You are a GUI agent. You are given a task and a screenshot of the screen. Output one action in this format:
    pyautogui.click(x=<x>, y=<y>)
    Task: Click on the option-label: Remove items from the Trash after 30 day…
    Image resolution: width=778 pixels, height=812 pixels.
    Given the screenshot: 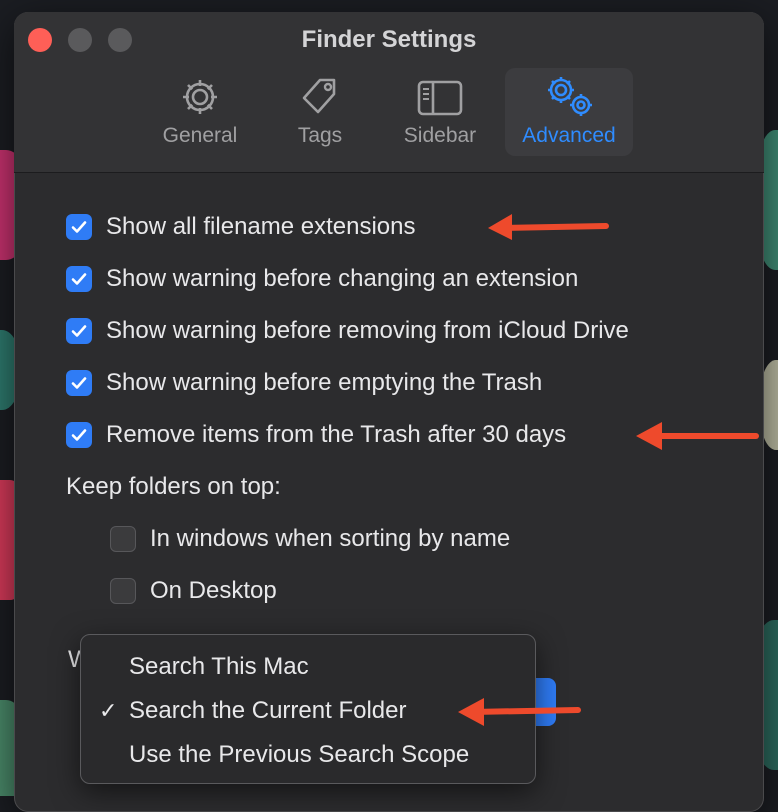 What is the action you would take?
    pyautogui.click(x=336, y=434)
    